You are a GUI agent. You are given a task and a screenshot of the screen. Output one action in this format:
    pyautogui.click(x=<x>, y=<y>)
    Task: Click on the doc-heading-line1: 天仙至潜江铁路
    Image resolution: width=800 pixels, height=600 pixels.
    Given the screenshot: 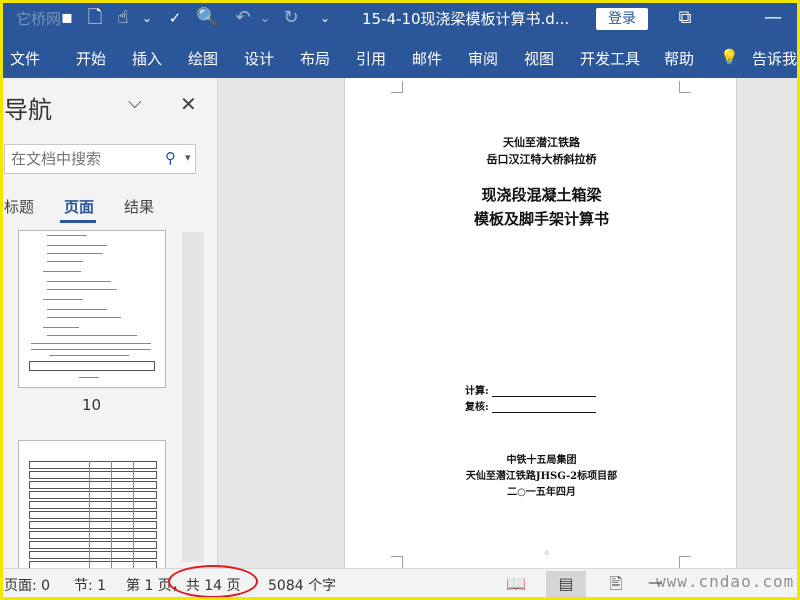 What is the action you would take?
    pyautogui.click(x=541, y=142)
    